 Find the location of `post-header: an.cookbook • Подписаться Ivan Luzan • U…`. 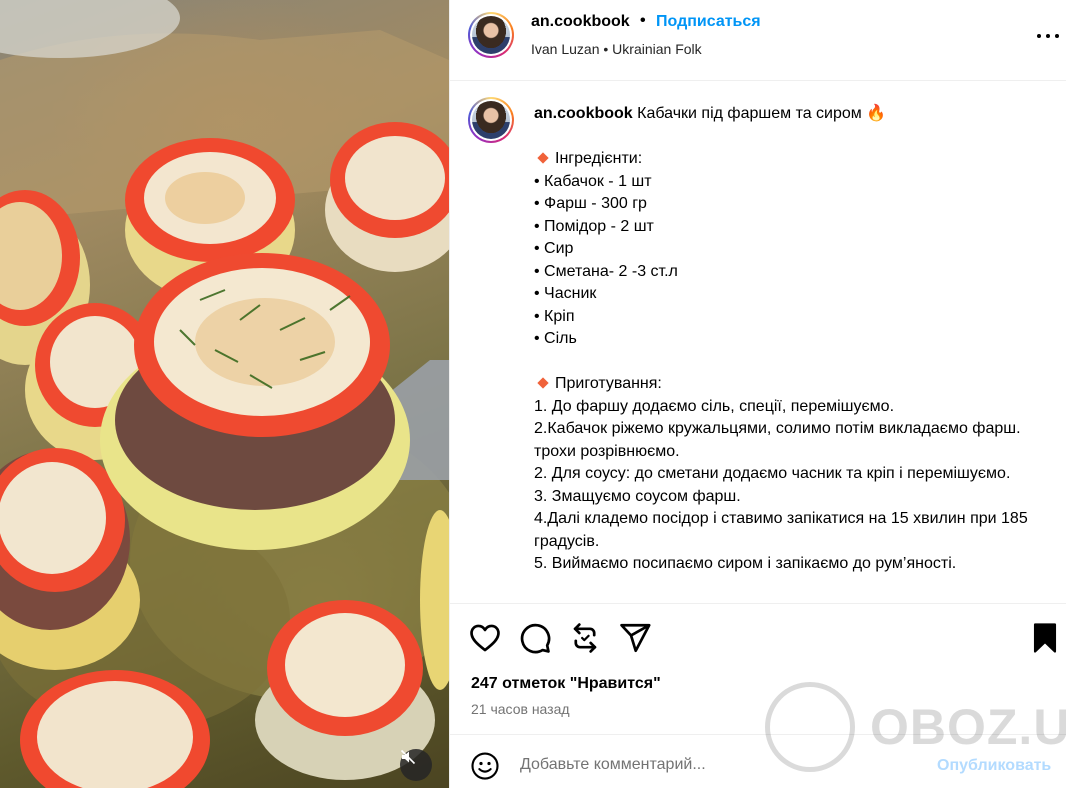

post-header: an.cookbook • Подписаться Ivan Luzan • U… is located at coordinates (758, 40).